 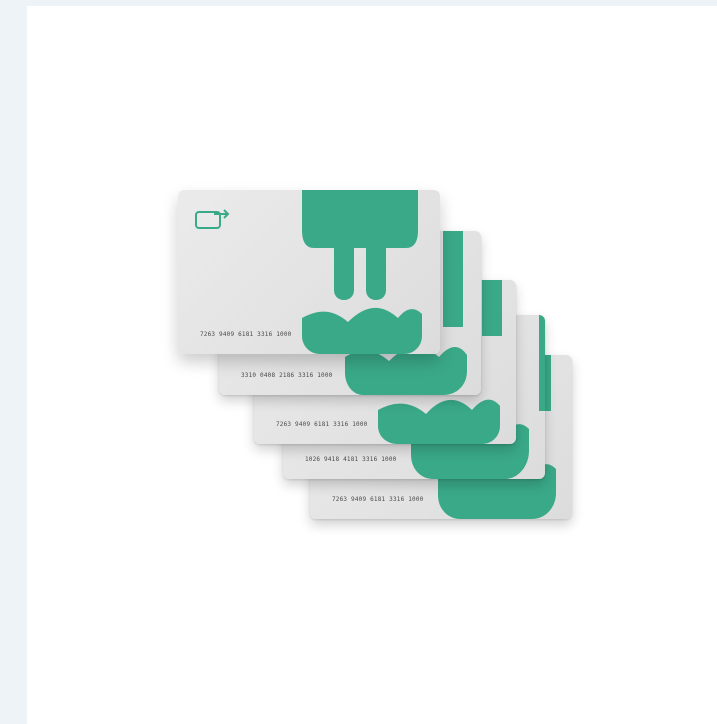 What do you see at coordinates (351, 459) in the screenshot?
I see `card-number: 1026 9418 4181 3316 1000` at bounding box center [351, 459].